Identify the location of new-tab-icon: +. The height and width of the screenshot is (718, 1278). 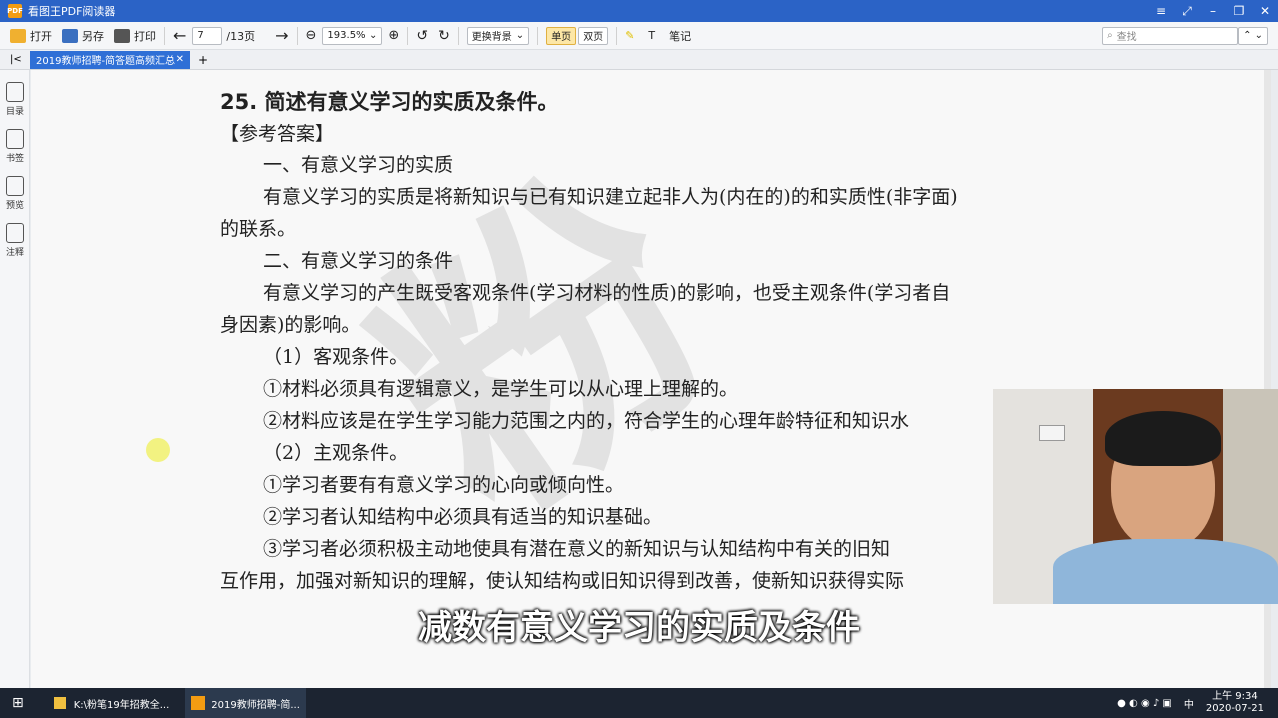
(203, 60).